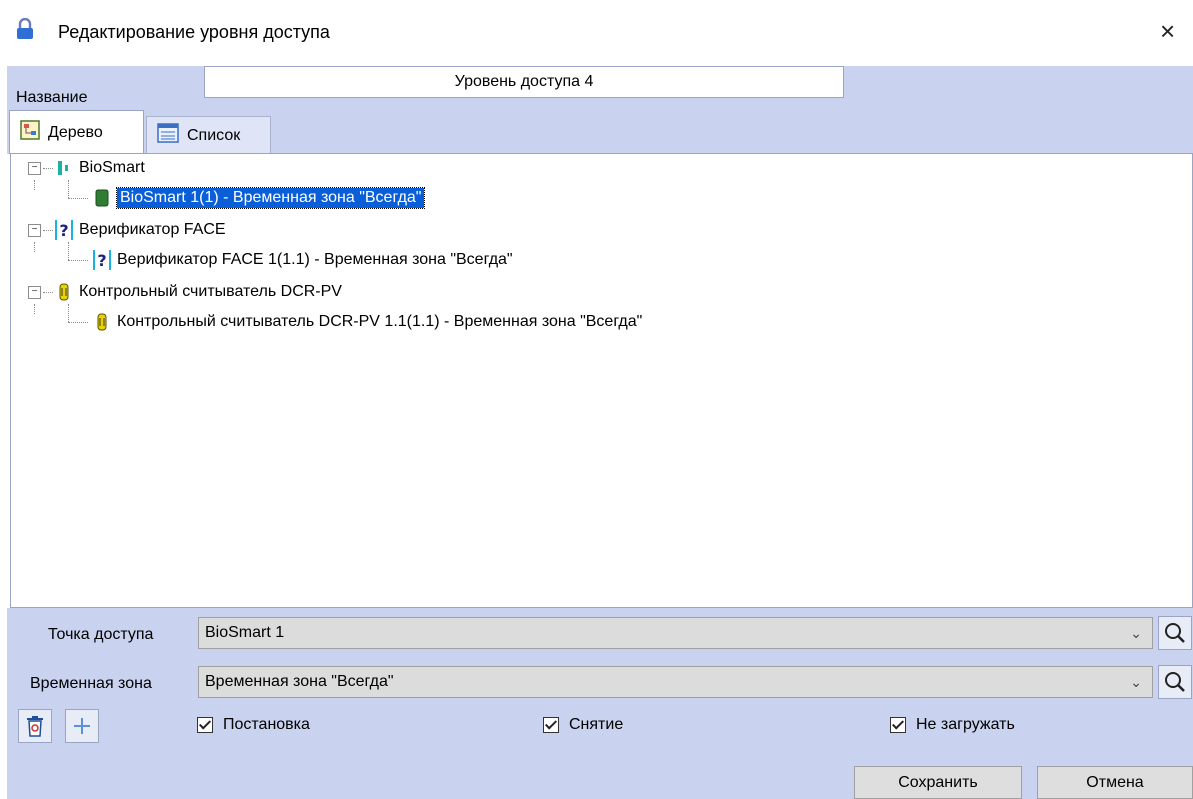 The image size is (1193, 799). I want to click on access-point-search-button, so click(1175, 633).